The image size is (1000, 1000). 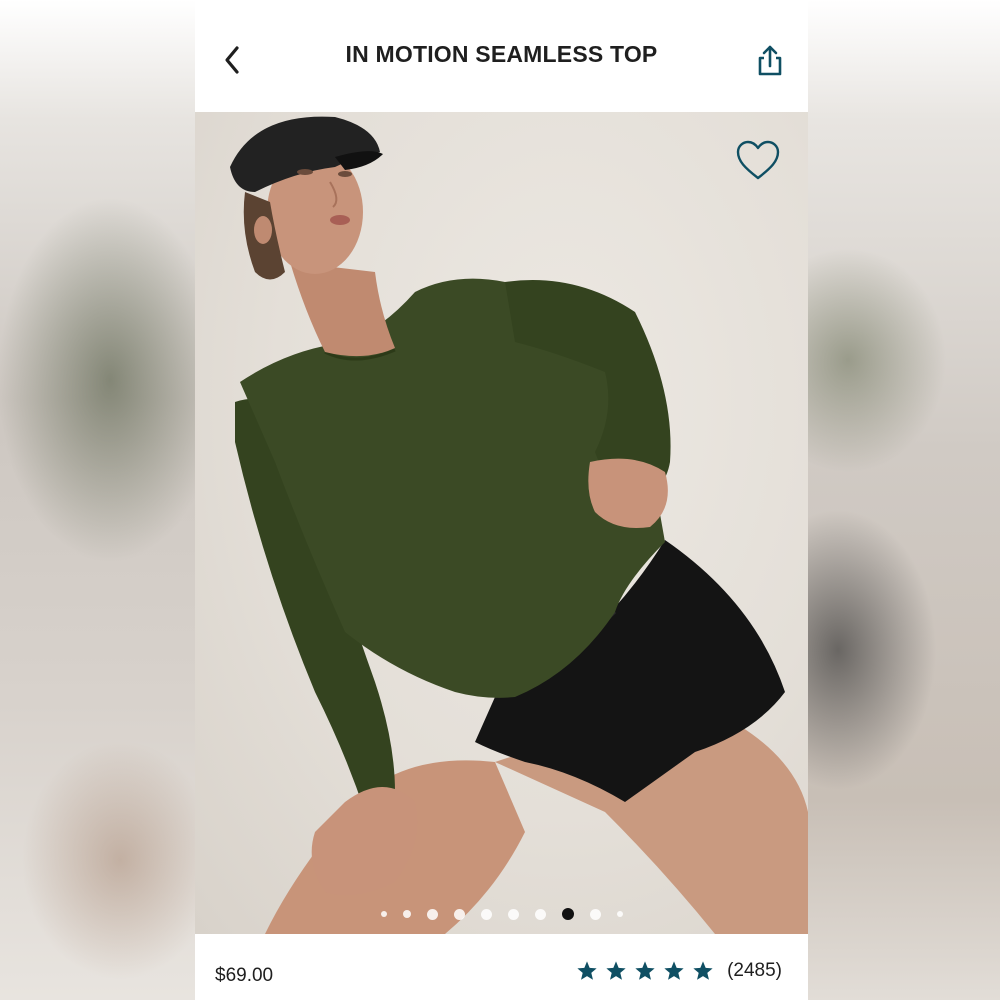 I want to click on share-button, so click(x=770, y=60).